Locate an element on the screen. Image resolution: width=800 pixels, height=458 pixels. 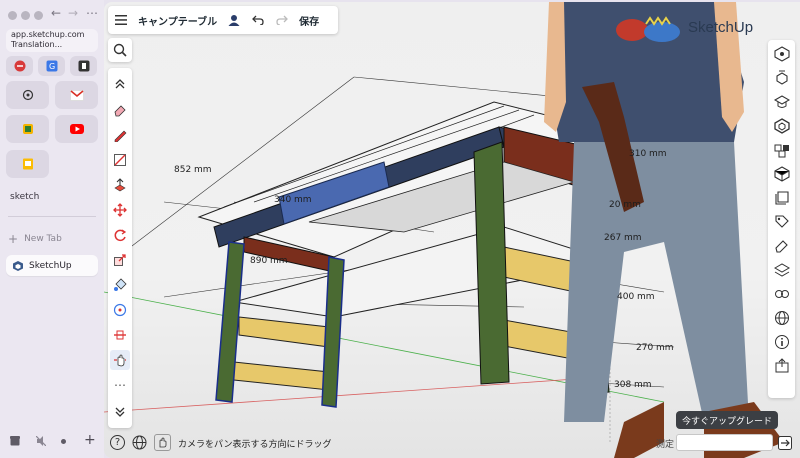
yellow-panel-left-top is located at coordinates (284, 332).